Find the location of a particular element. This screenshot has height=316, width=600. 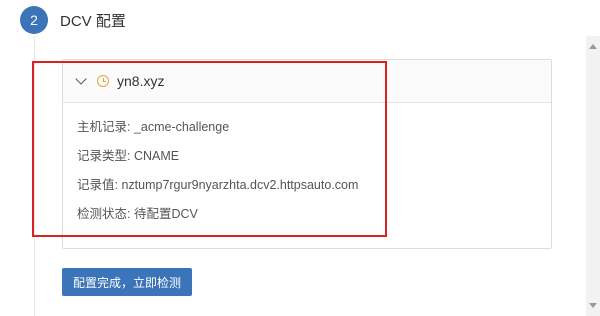

scroll-down-arrow-icon is located at coordinates (593, 305).